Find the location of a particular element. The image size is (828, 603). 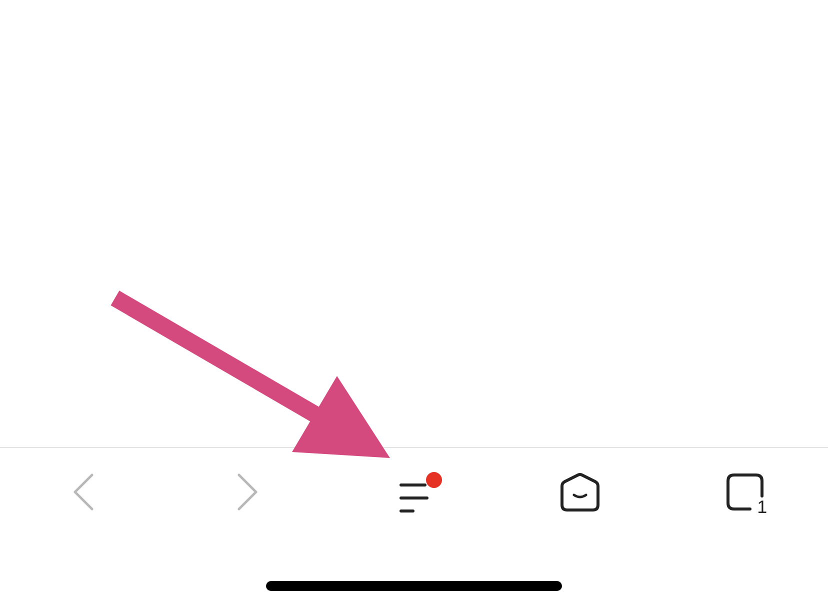

tabs-button: 1 is located at coordinates (745, 492).